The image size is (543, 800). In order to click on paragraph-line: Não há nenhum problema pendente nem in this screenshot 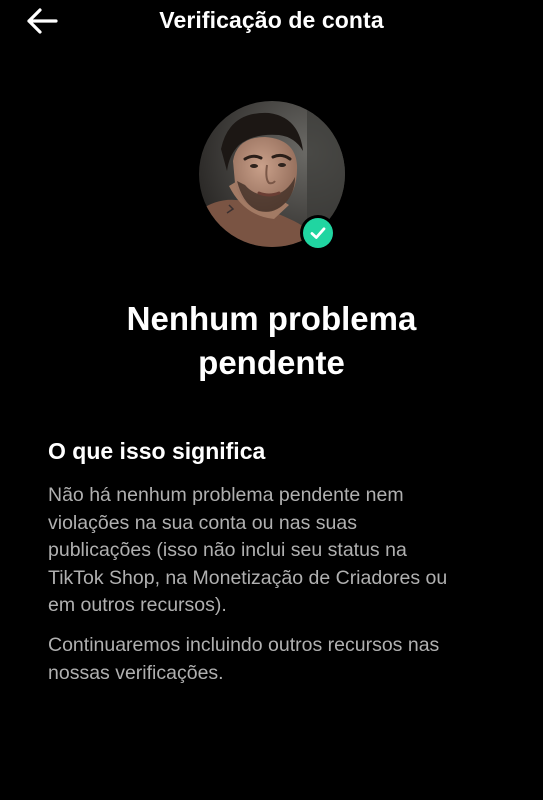, I will do `click(226, 495)`.